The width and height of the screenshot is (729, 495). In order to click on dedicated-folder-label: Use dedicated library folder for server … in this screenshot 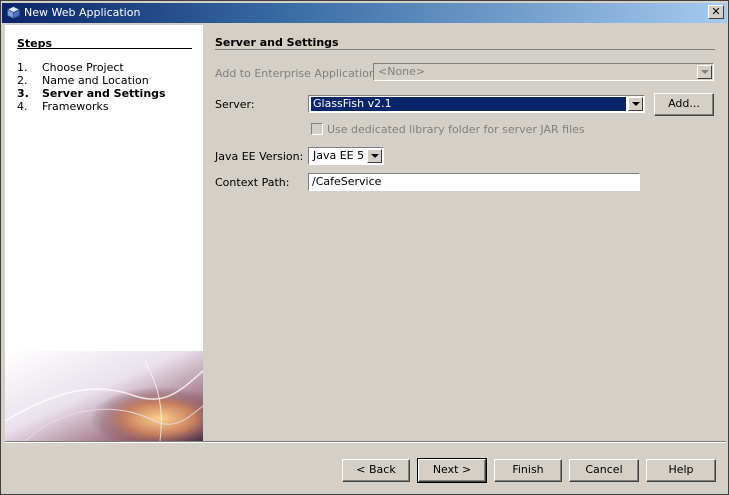, I will do `click(456, 129)`.